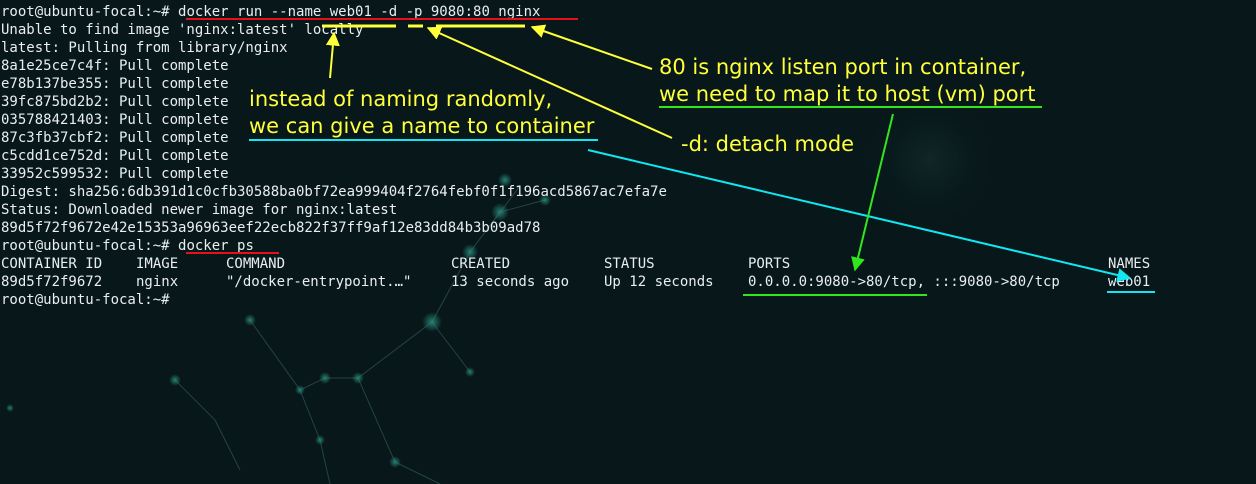 This screenshot has height=484, width=1256. Describe the element at coordinates (115, 66) in the screenshot. I see `output-line: 8a1e25ce7c4f: Pull complete` at that location.